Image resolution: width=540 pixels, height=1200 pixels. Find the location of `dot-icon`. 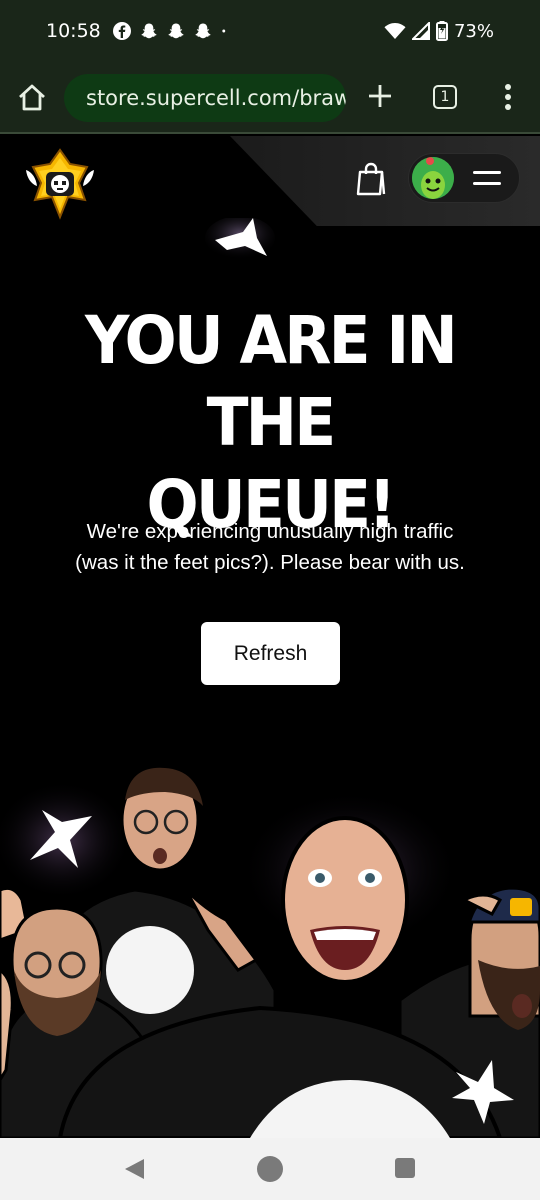

dot-icon is located at coordinates (223, 31).